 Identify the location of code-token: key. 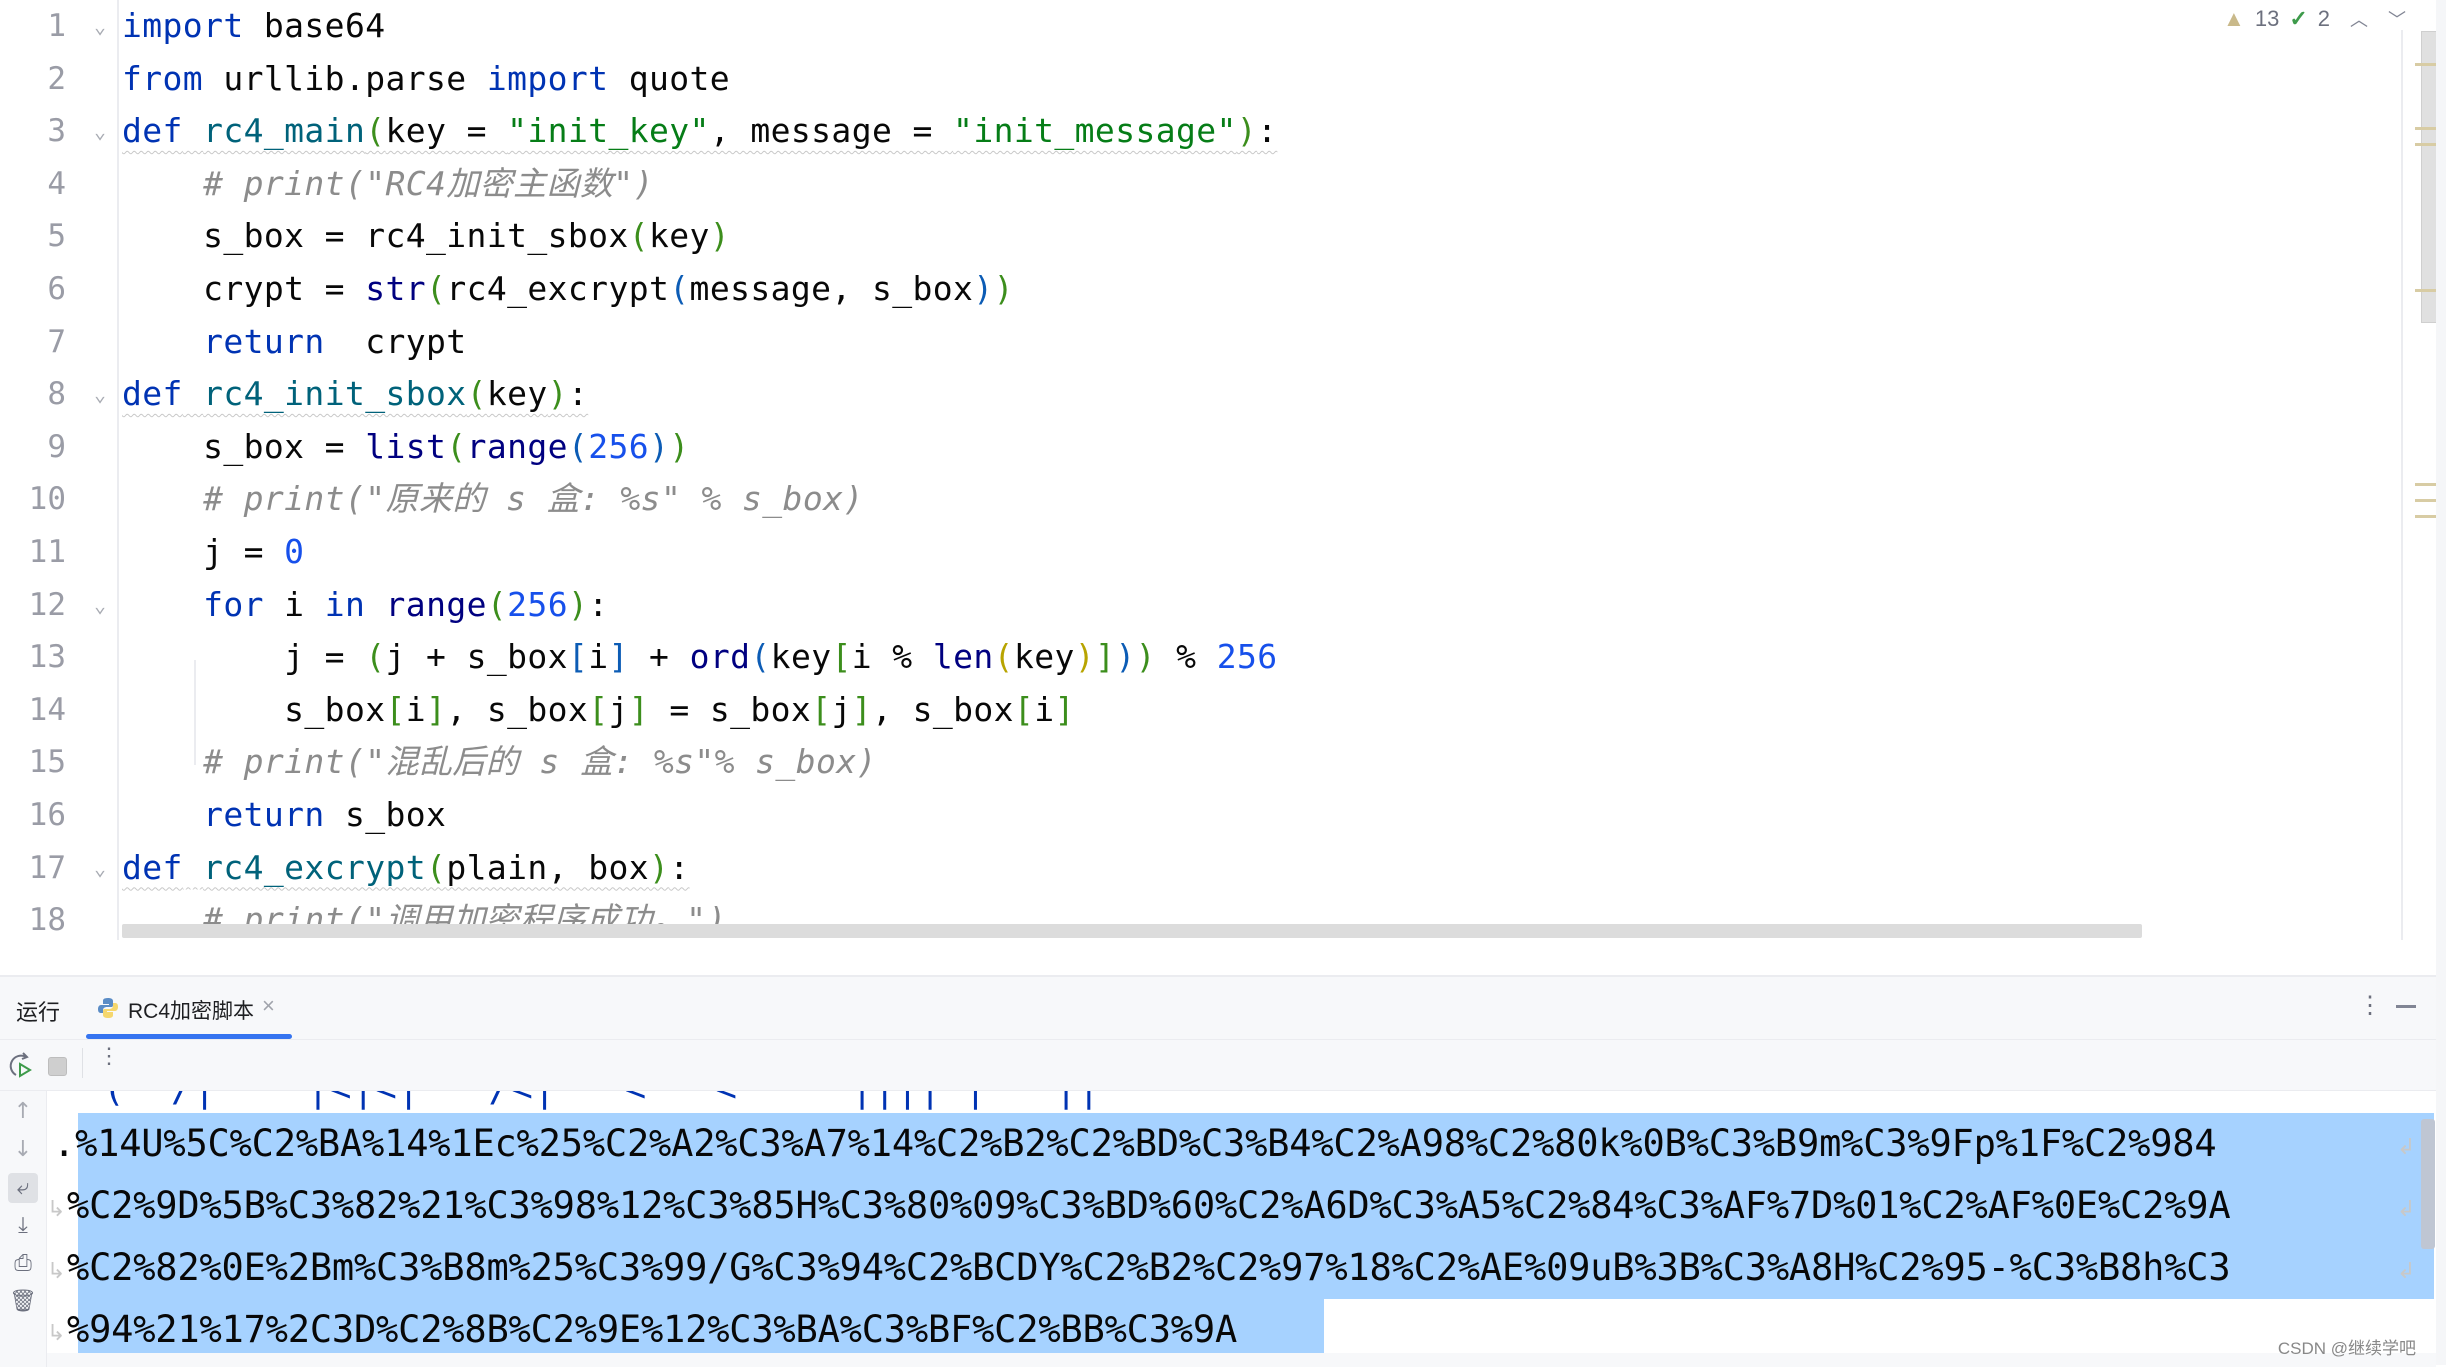
(679, 236).